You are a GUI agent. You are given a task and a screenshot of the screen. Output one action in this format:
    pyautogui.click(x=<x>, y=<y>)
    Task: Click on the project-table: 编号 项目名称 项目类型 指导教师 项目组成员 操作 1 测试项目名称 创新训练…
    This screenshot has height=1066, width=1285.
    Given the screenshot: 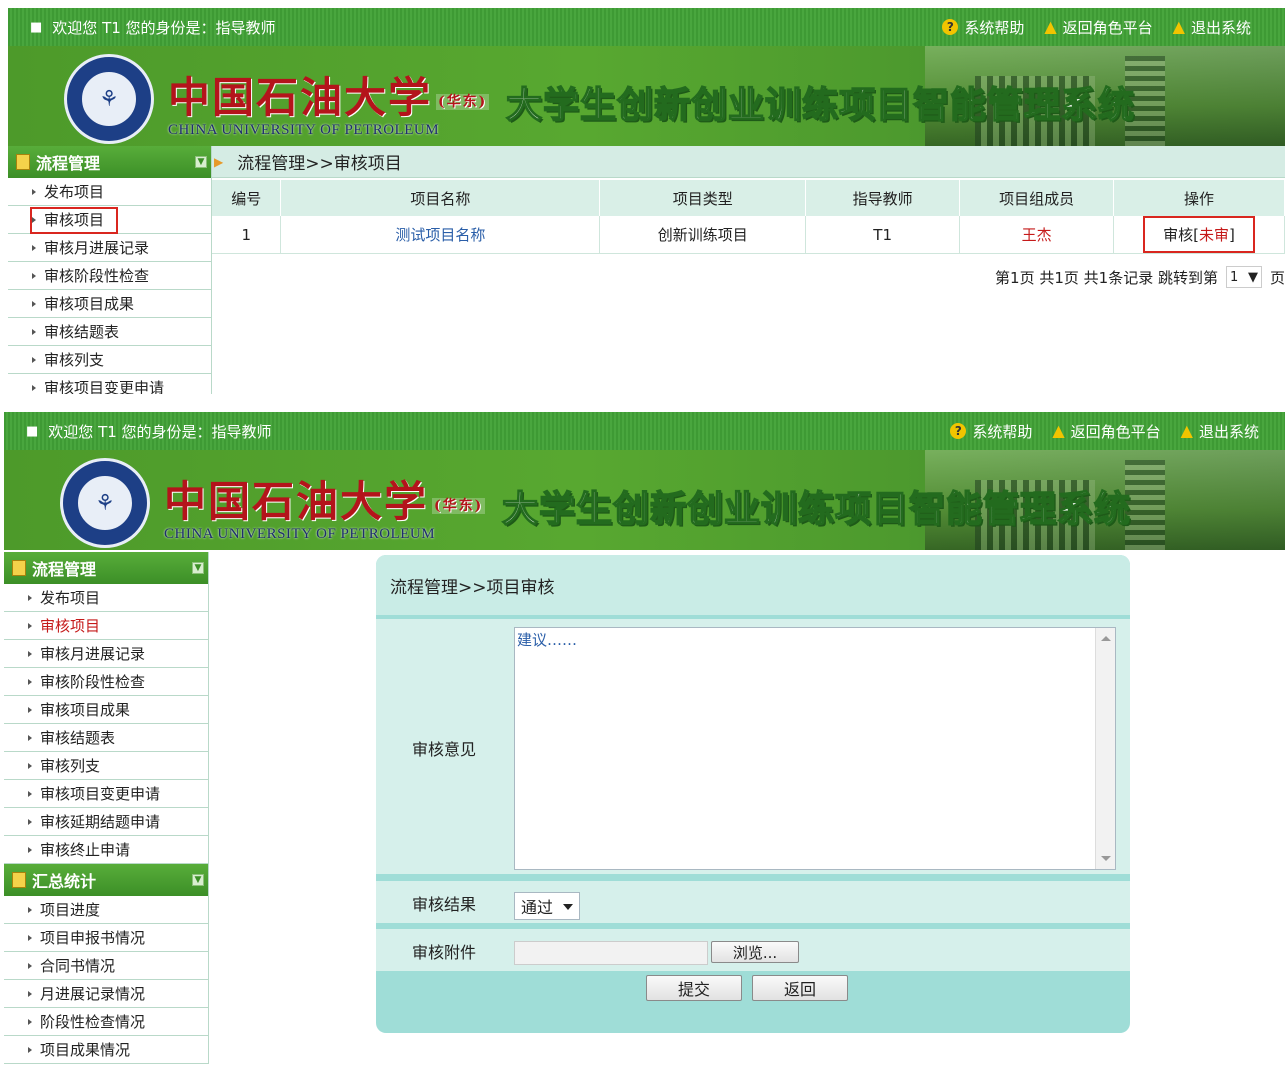 What is the action you would take?
    pyautogui.click(x=748, y=217)
    